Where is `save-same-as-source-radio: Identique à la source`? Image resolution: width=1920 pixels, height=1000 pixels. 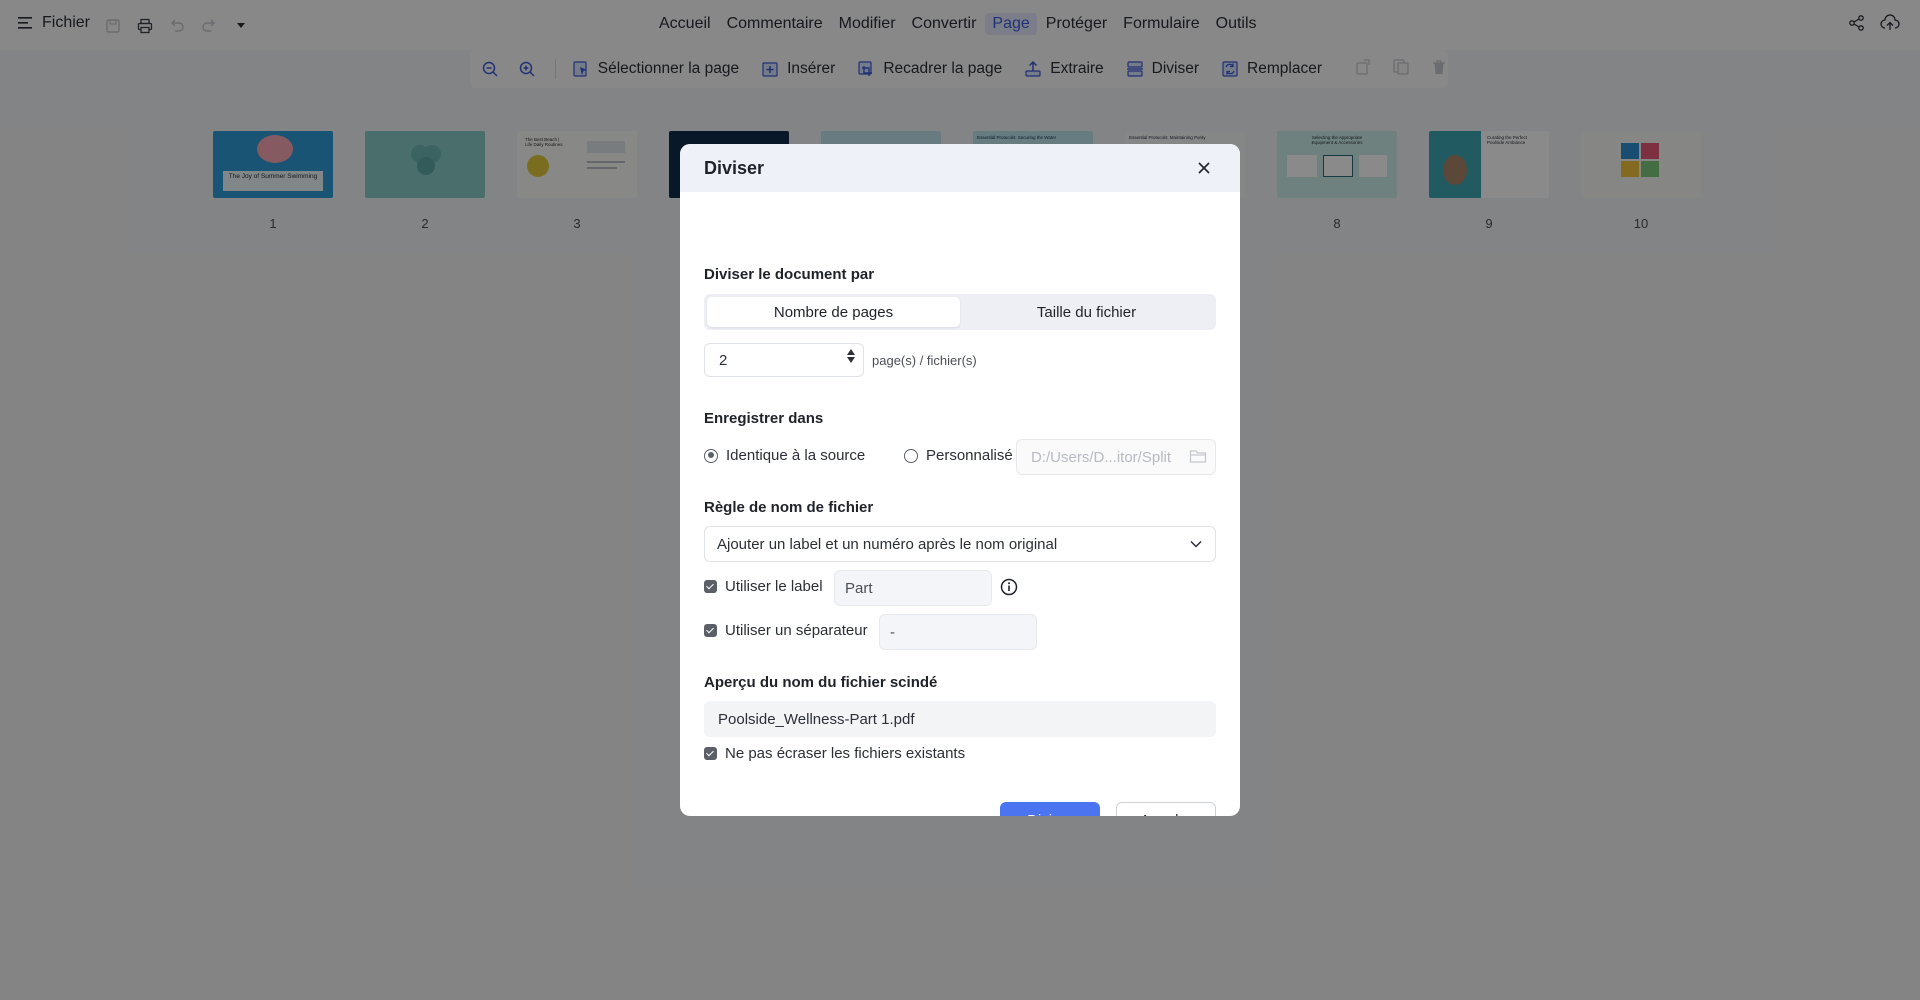 save-same-as-source-radio: Identique à la source is located at coordinates (784, 455).